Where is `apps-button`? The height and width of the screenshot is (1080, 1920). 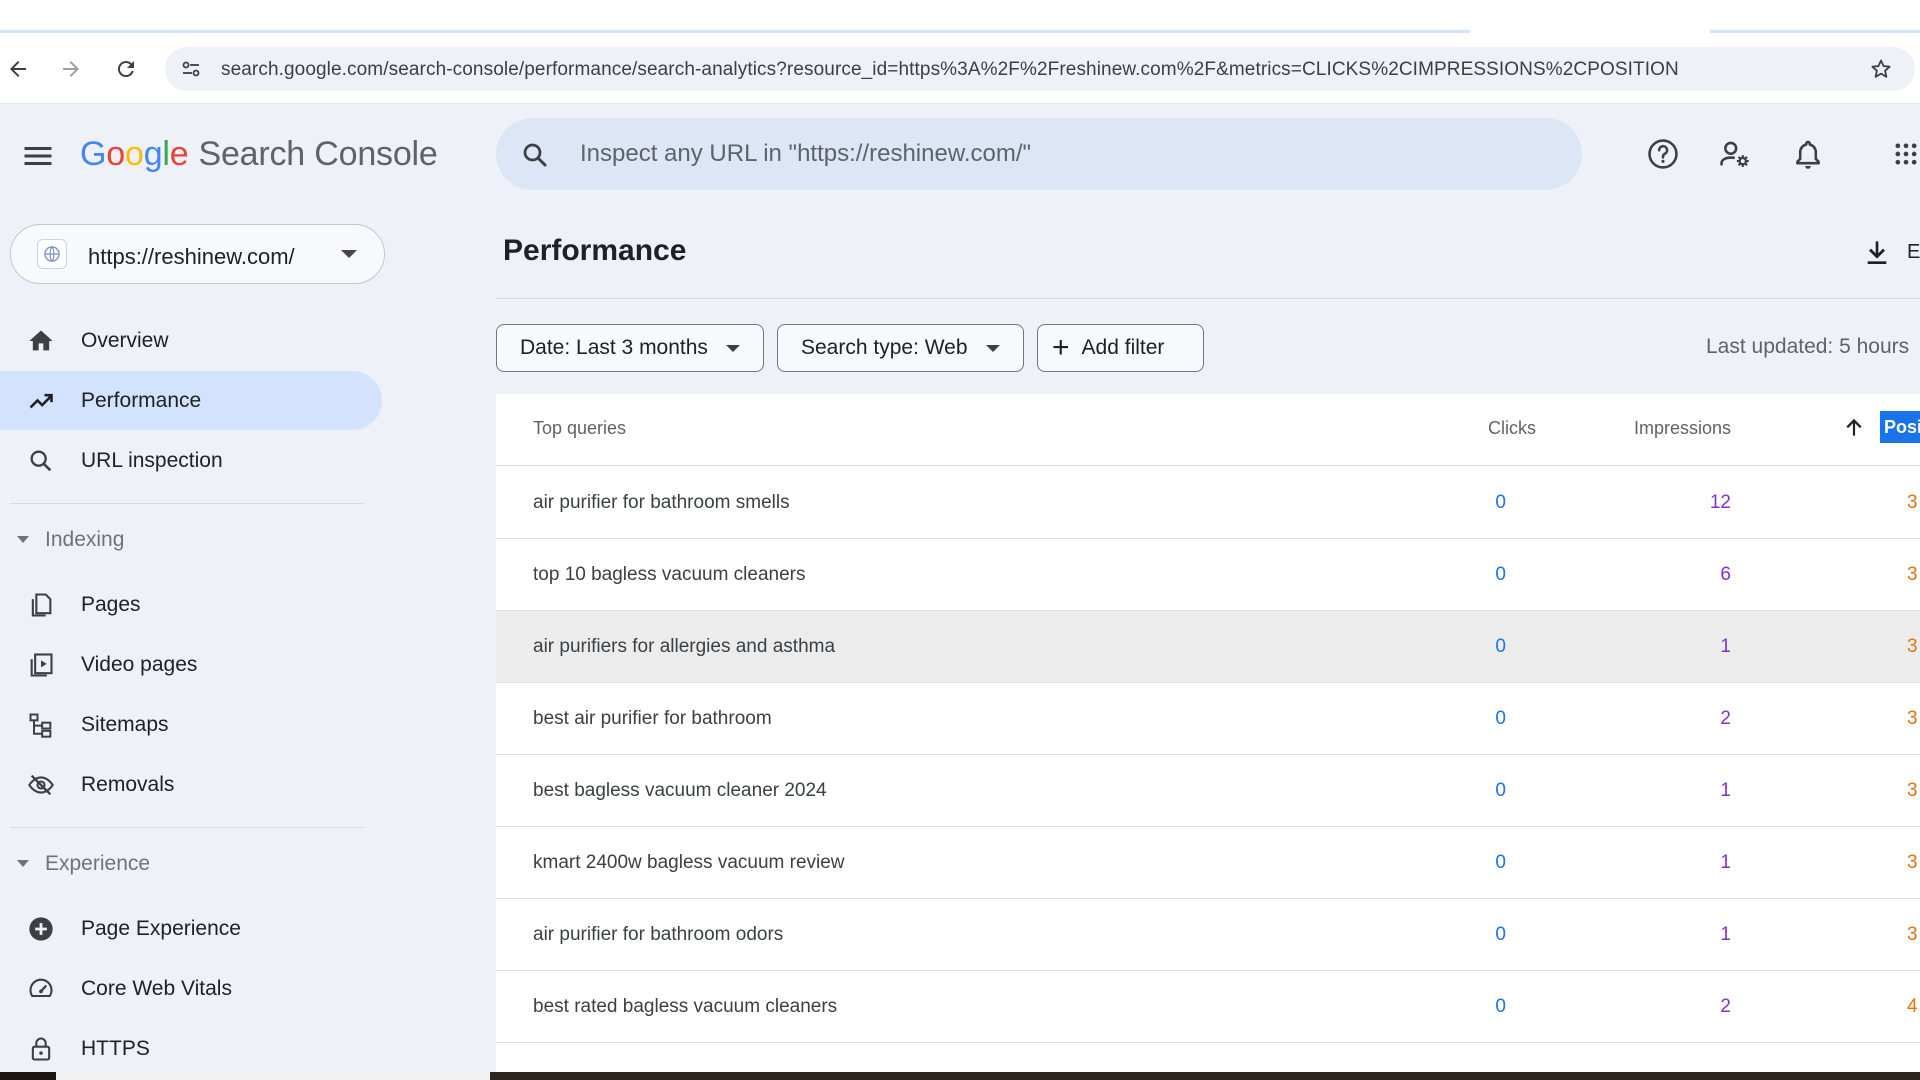 apps-button is located at coordinates (1906, 154).